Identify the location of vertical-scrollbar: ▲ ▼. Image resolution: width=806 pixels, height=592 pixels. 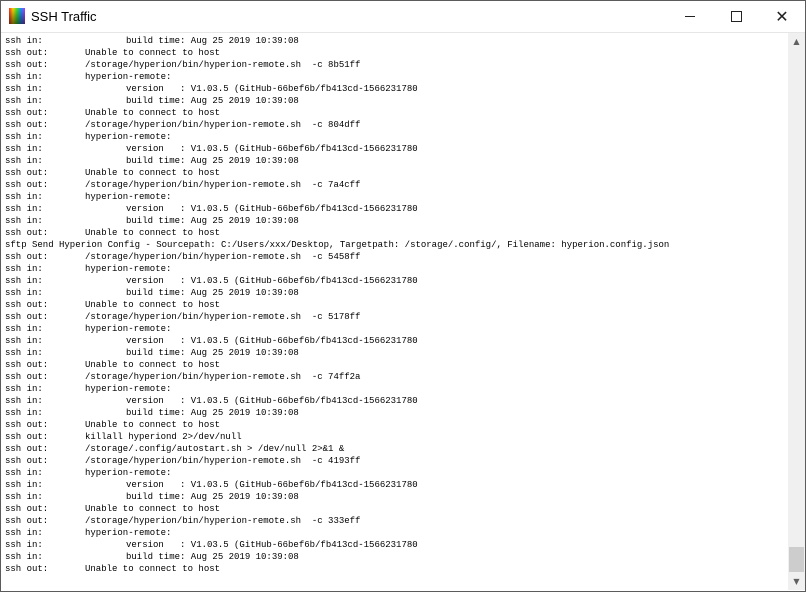
(796, 311).